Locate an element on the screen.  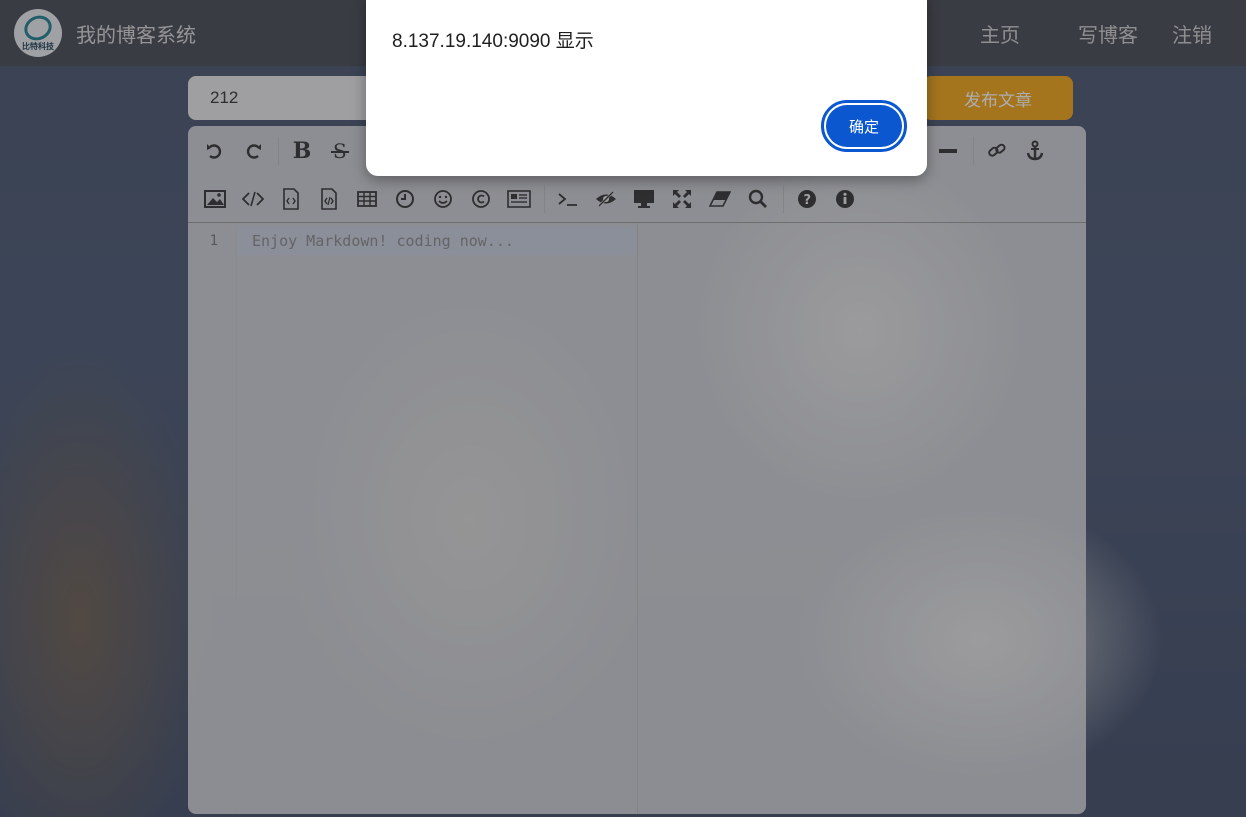
alert-dialog: 8.137.19.140:9090 显示 确定 is located at coordinates (646, 88).